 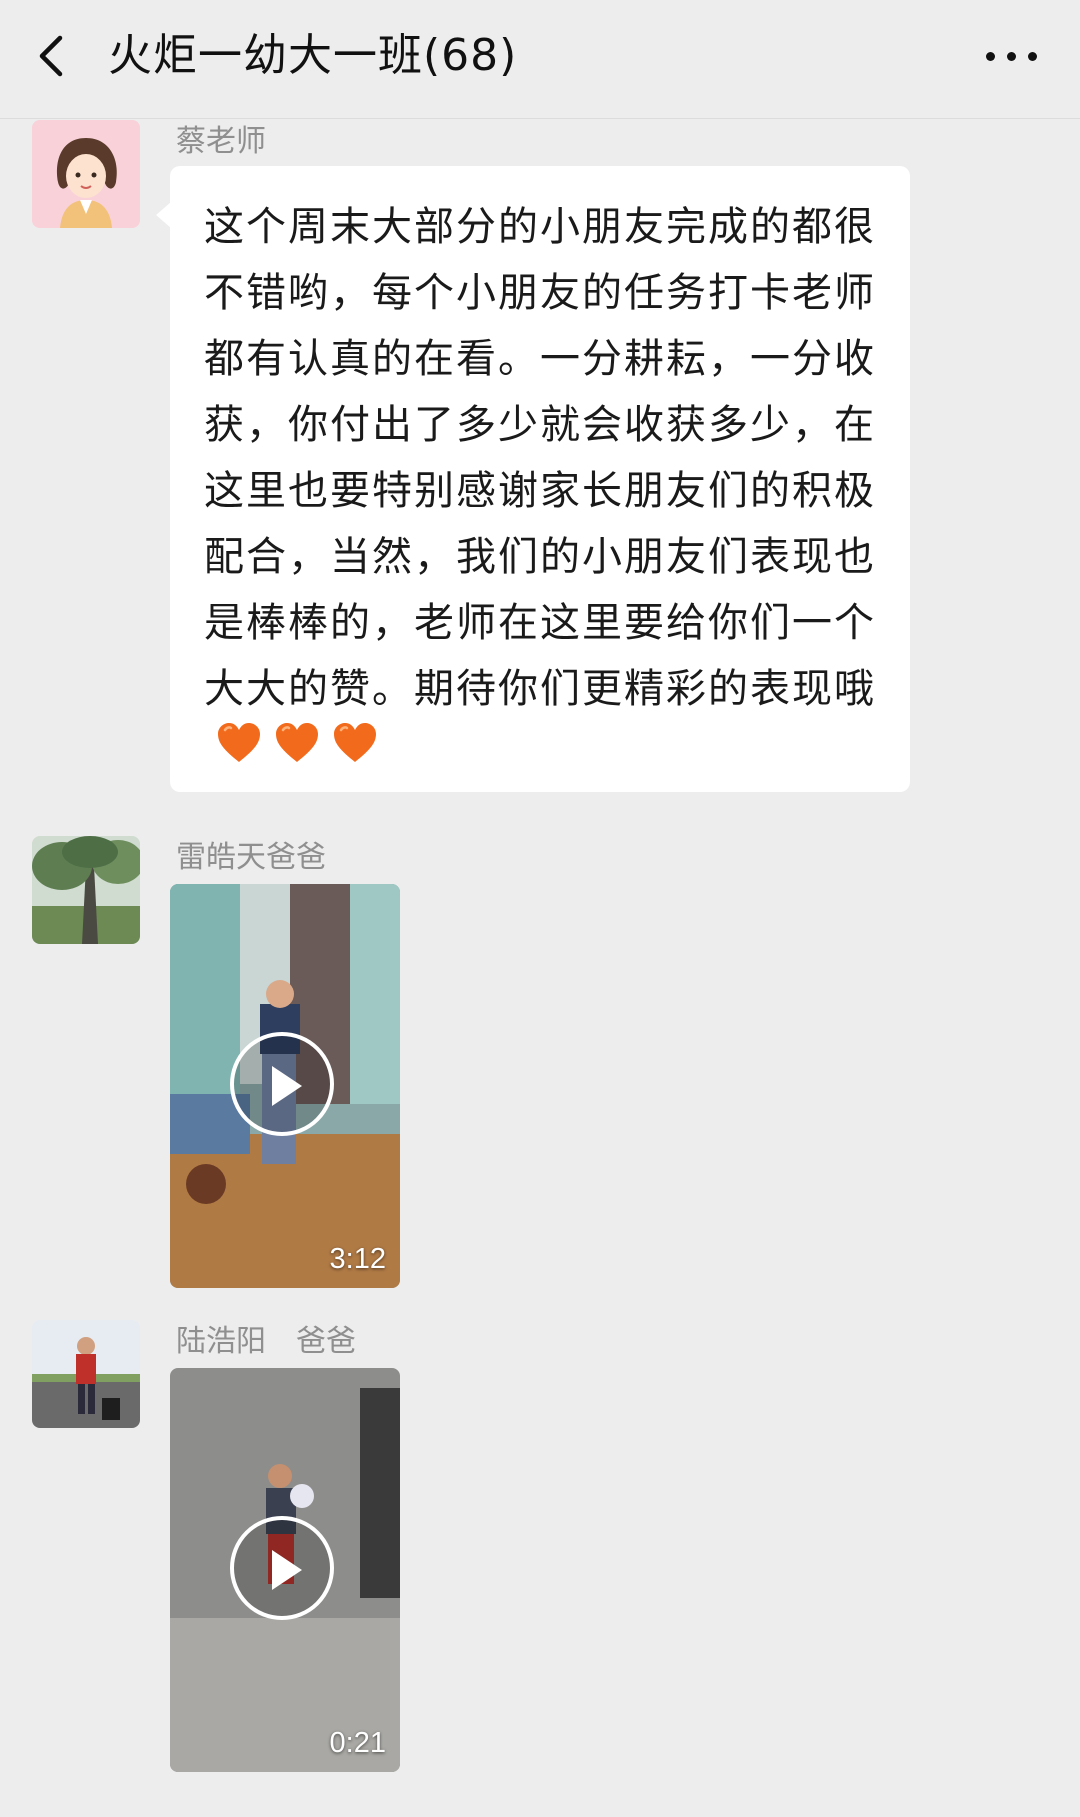 I want to click on chevron-left-icon, so click(x=55, y=56).